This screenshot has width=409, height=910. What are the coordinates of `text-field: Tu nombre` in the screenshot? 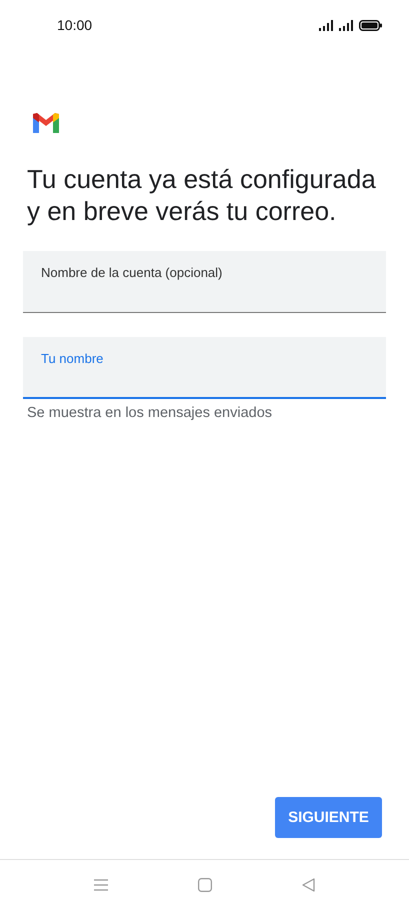 It's located at (204, 368).